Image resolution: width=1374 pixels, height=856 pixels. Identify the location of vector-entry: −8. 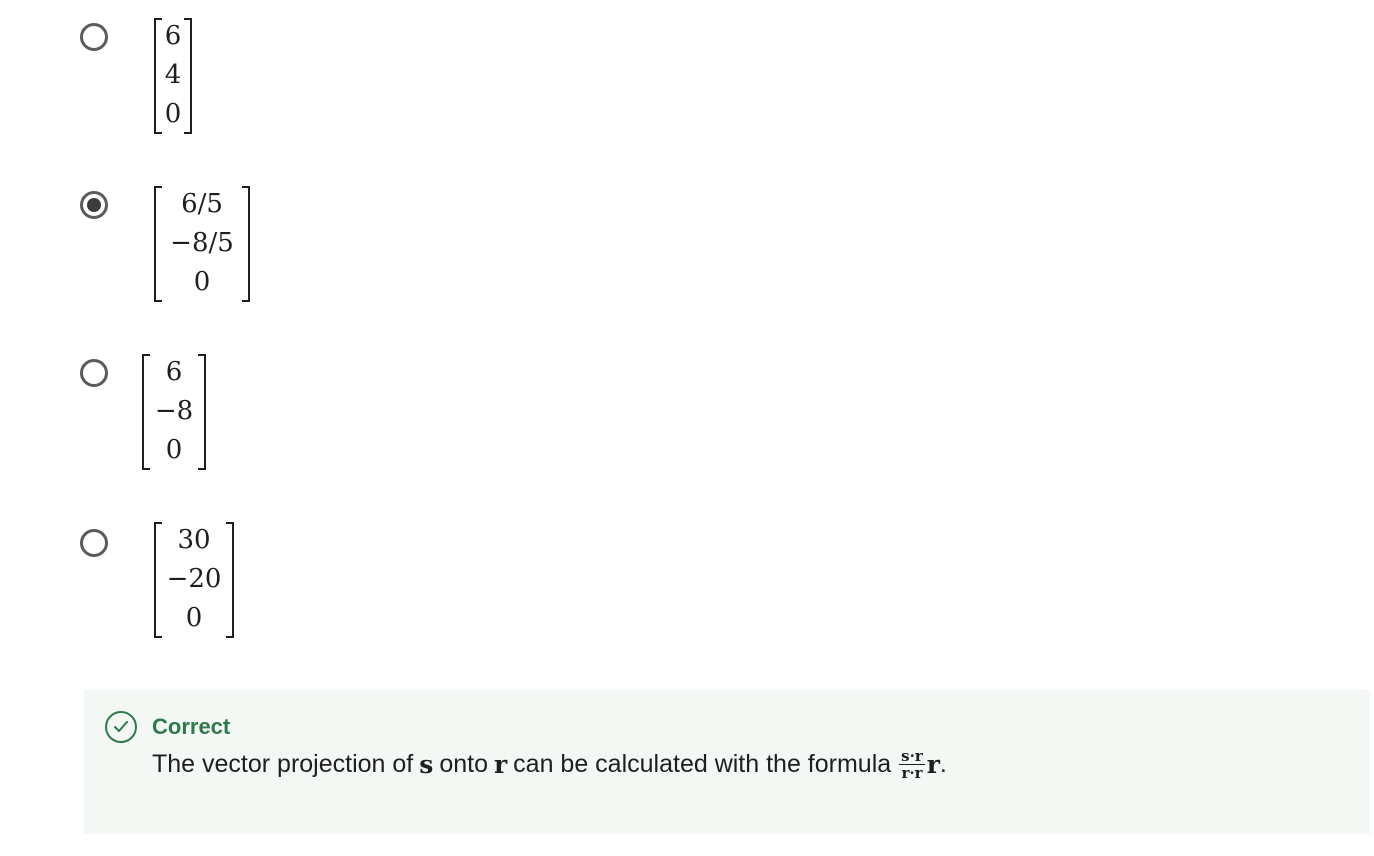
(174, 411).